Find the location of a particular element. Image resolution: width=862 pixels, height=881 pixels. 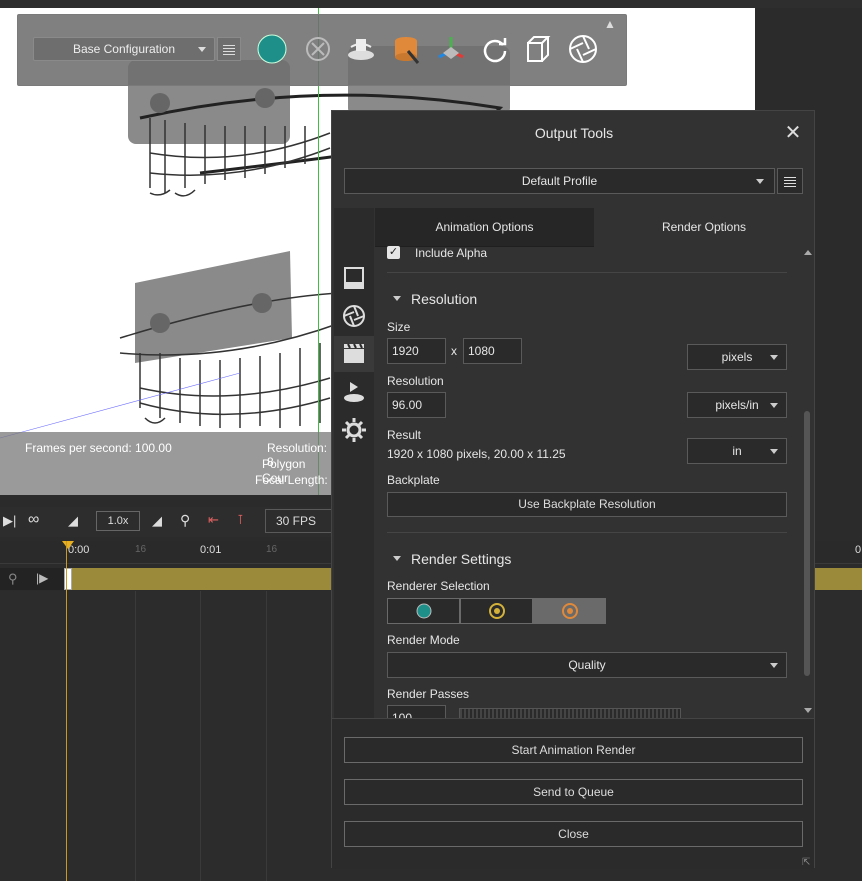

renderer-hybrid-icon is located at coordinates (497, 611).